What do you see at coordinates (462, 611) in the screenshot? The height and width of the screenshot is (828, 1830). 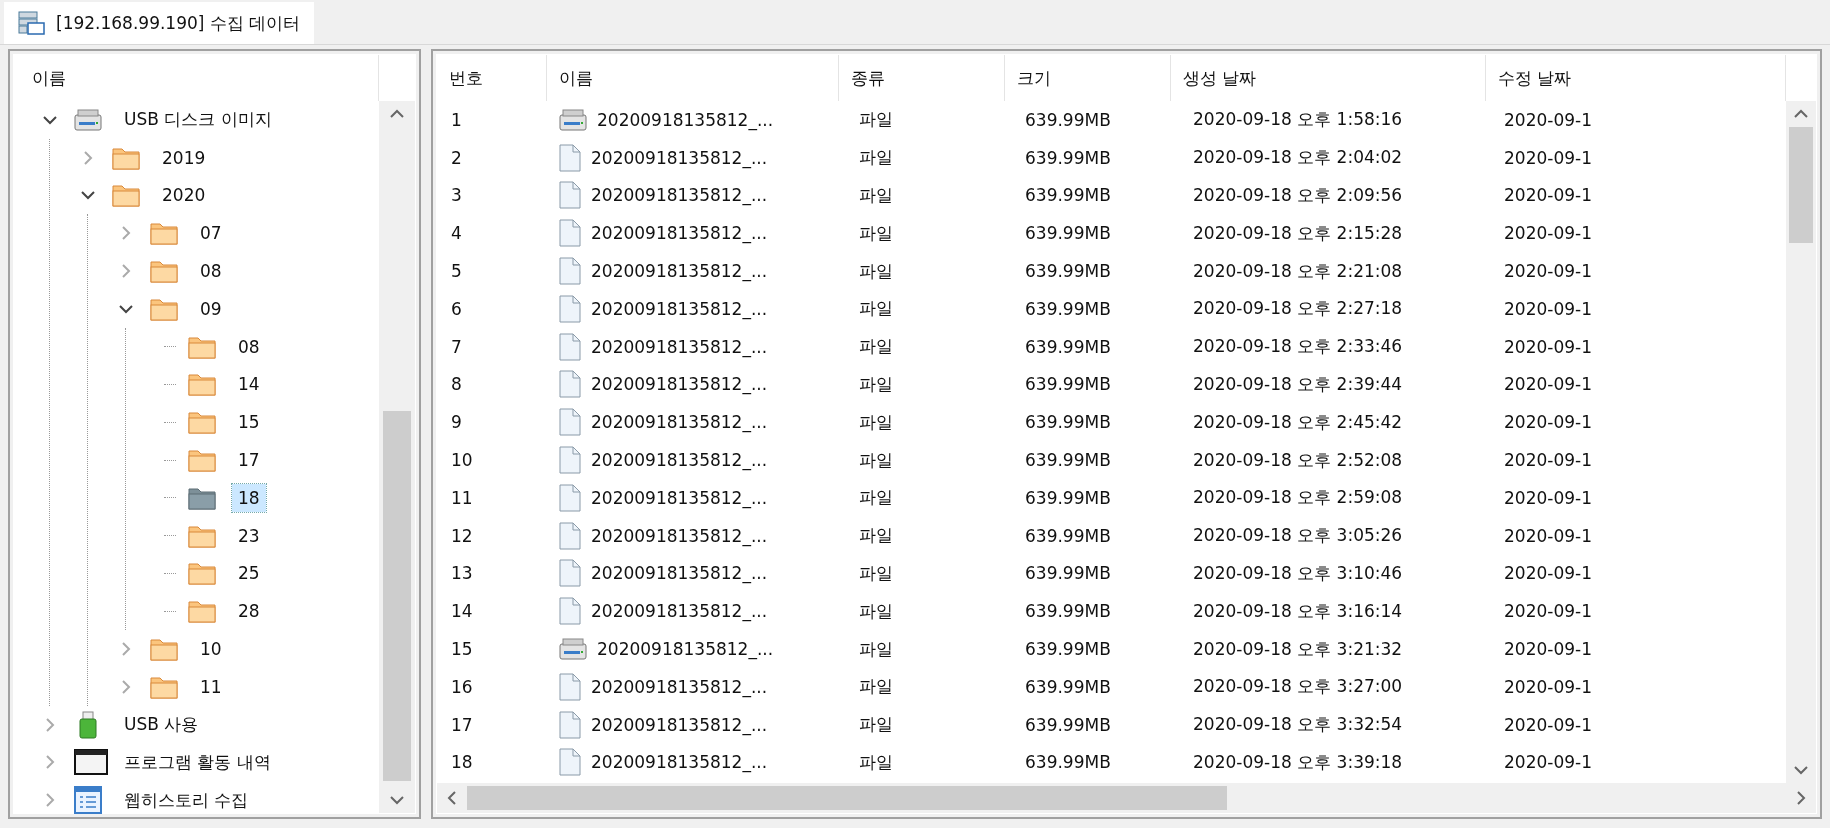 I see `table-cell: 14` at bounding box center [462, 611].